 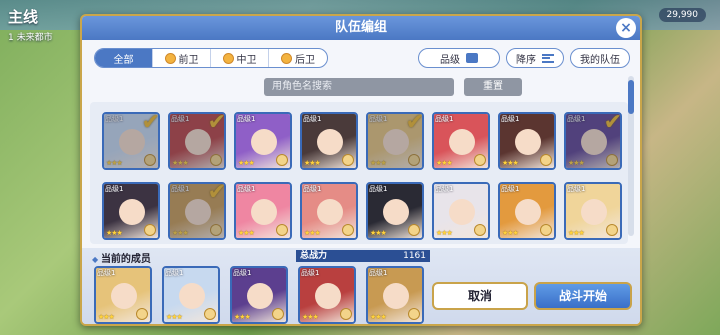 I want to click on sort-order-button: 降序, so click(x=535, y=58).